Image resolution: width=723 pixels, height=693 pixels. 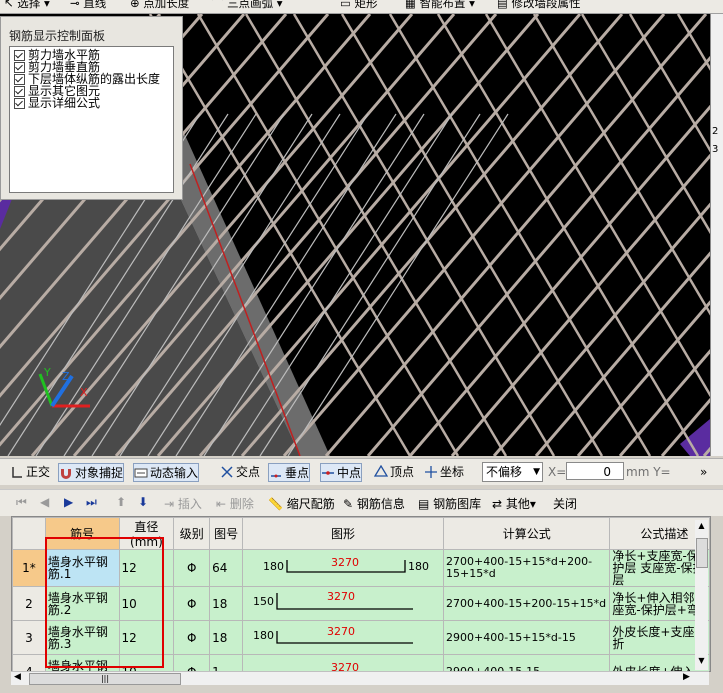 I want to click on perpendicular-button: 垂点, so click(x=289, y=472).